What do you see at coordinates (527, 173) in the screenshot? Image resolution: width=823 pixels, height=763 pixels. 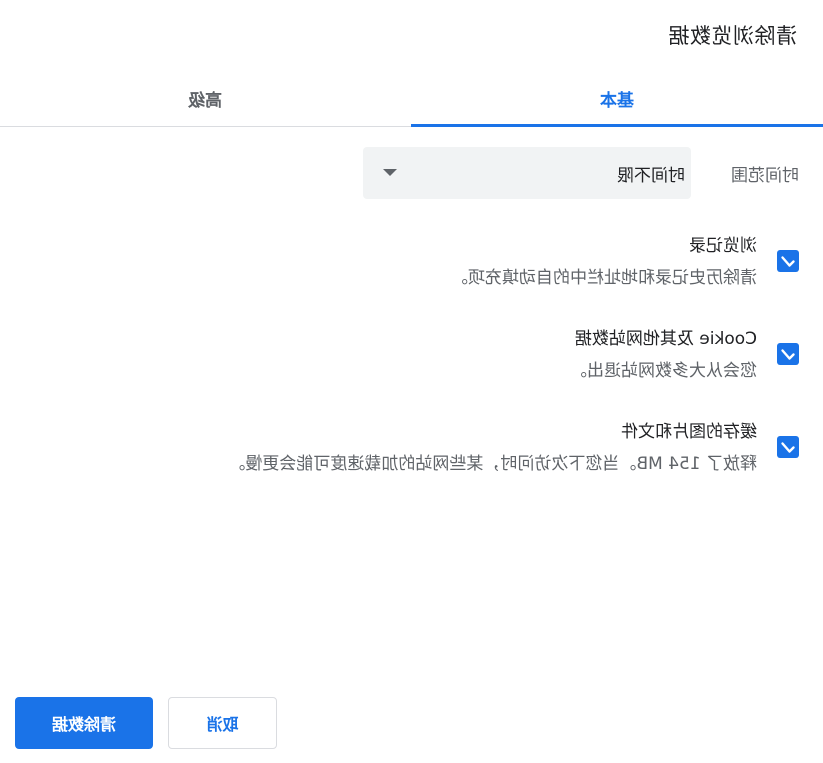 I see `time-range-select: 时间不限` at bounding box center [527, 173].